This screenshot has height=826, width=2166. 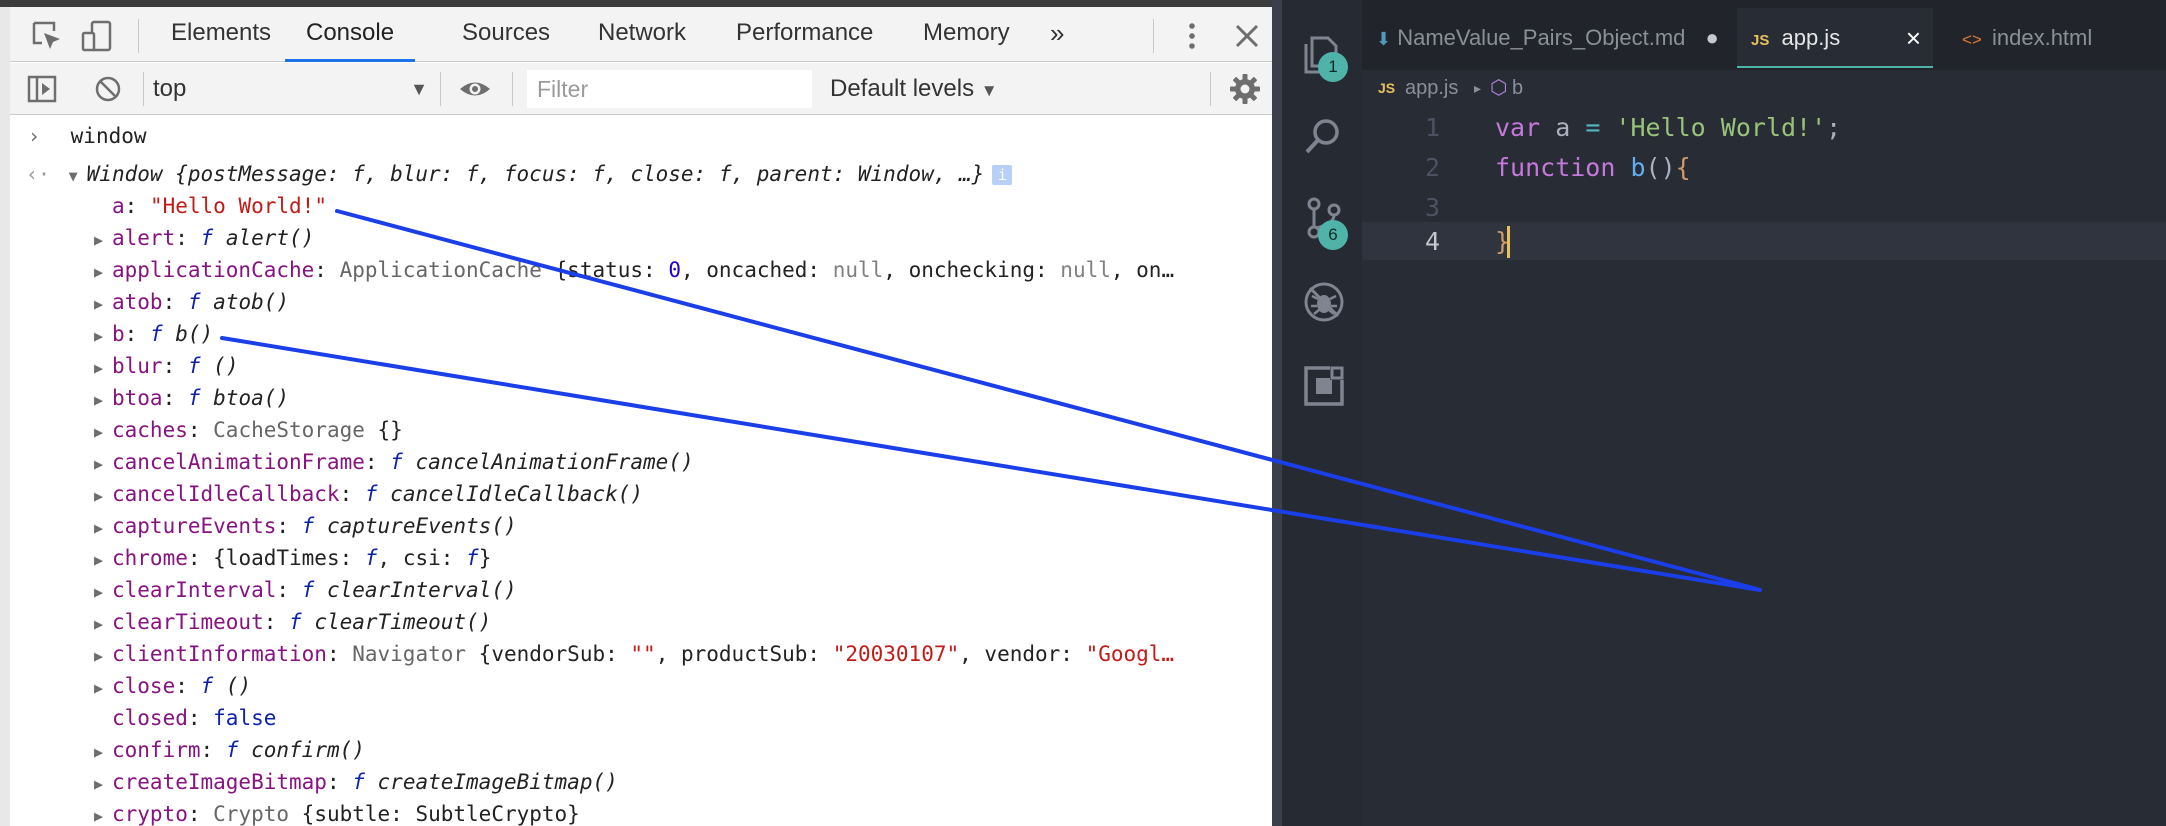 I want to click on property-value-token: cancelIdleCallback(), so click(x=517, y=494).